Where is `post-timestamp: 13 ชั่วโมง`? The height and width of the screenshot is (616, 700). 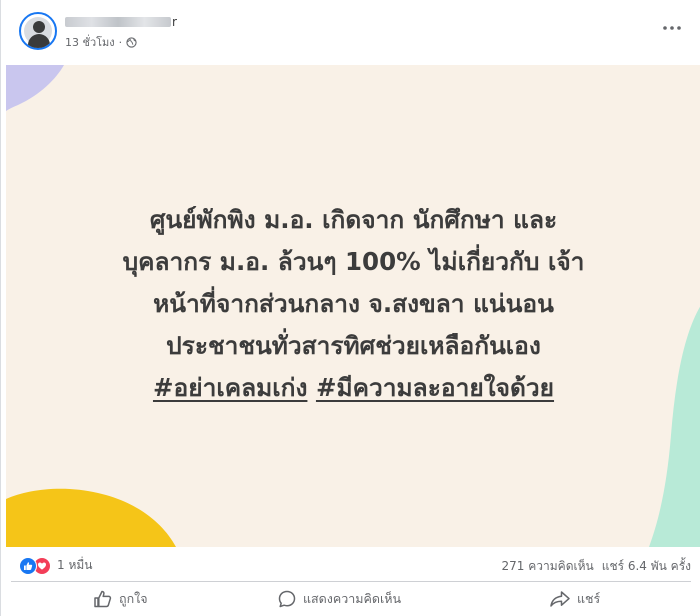 post-timestamp: 13 ชั่วโมง is located at coordinates (90, 42).